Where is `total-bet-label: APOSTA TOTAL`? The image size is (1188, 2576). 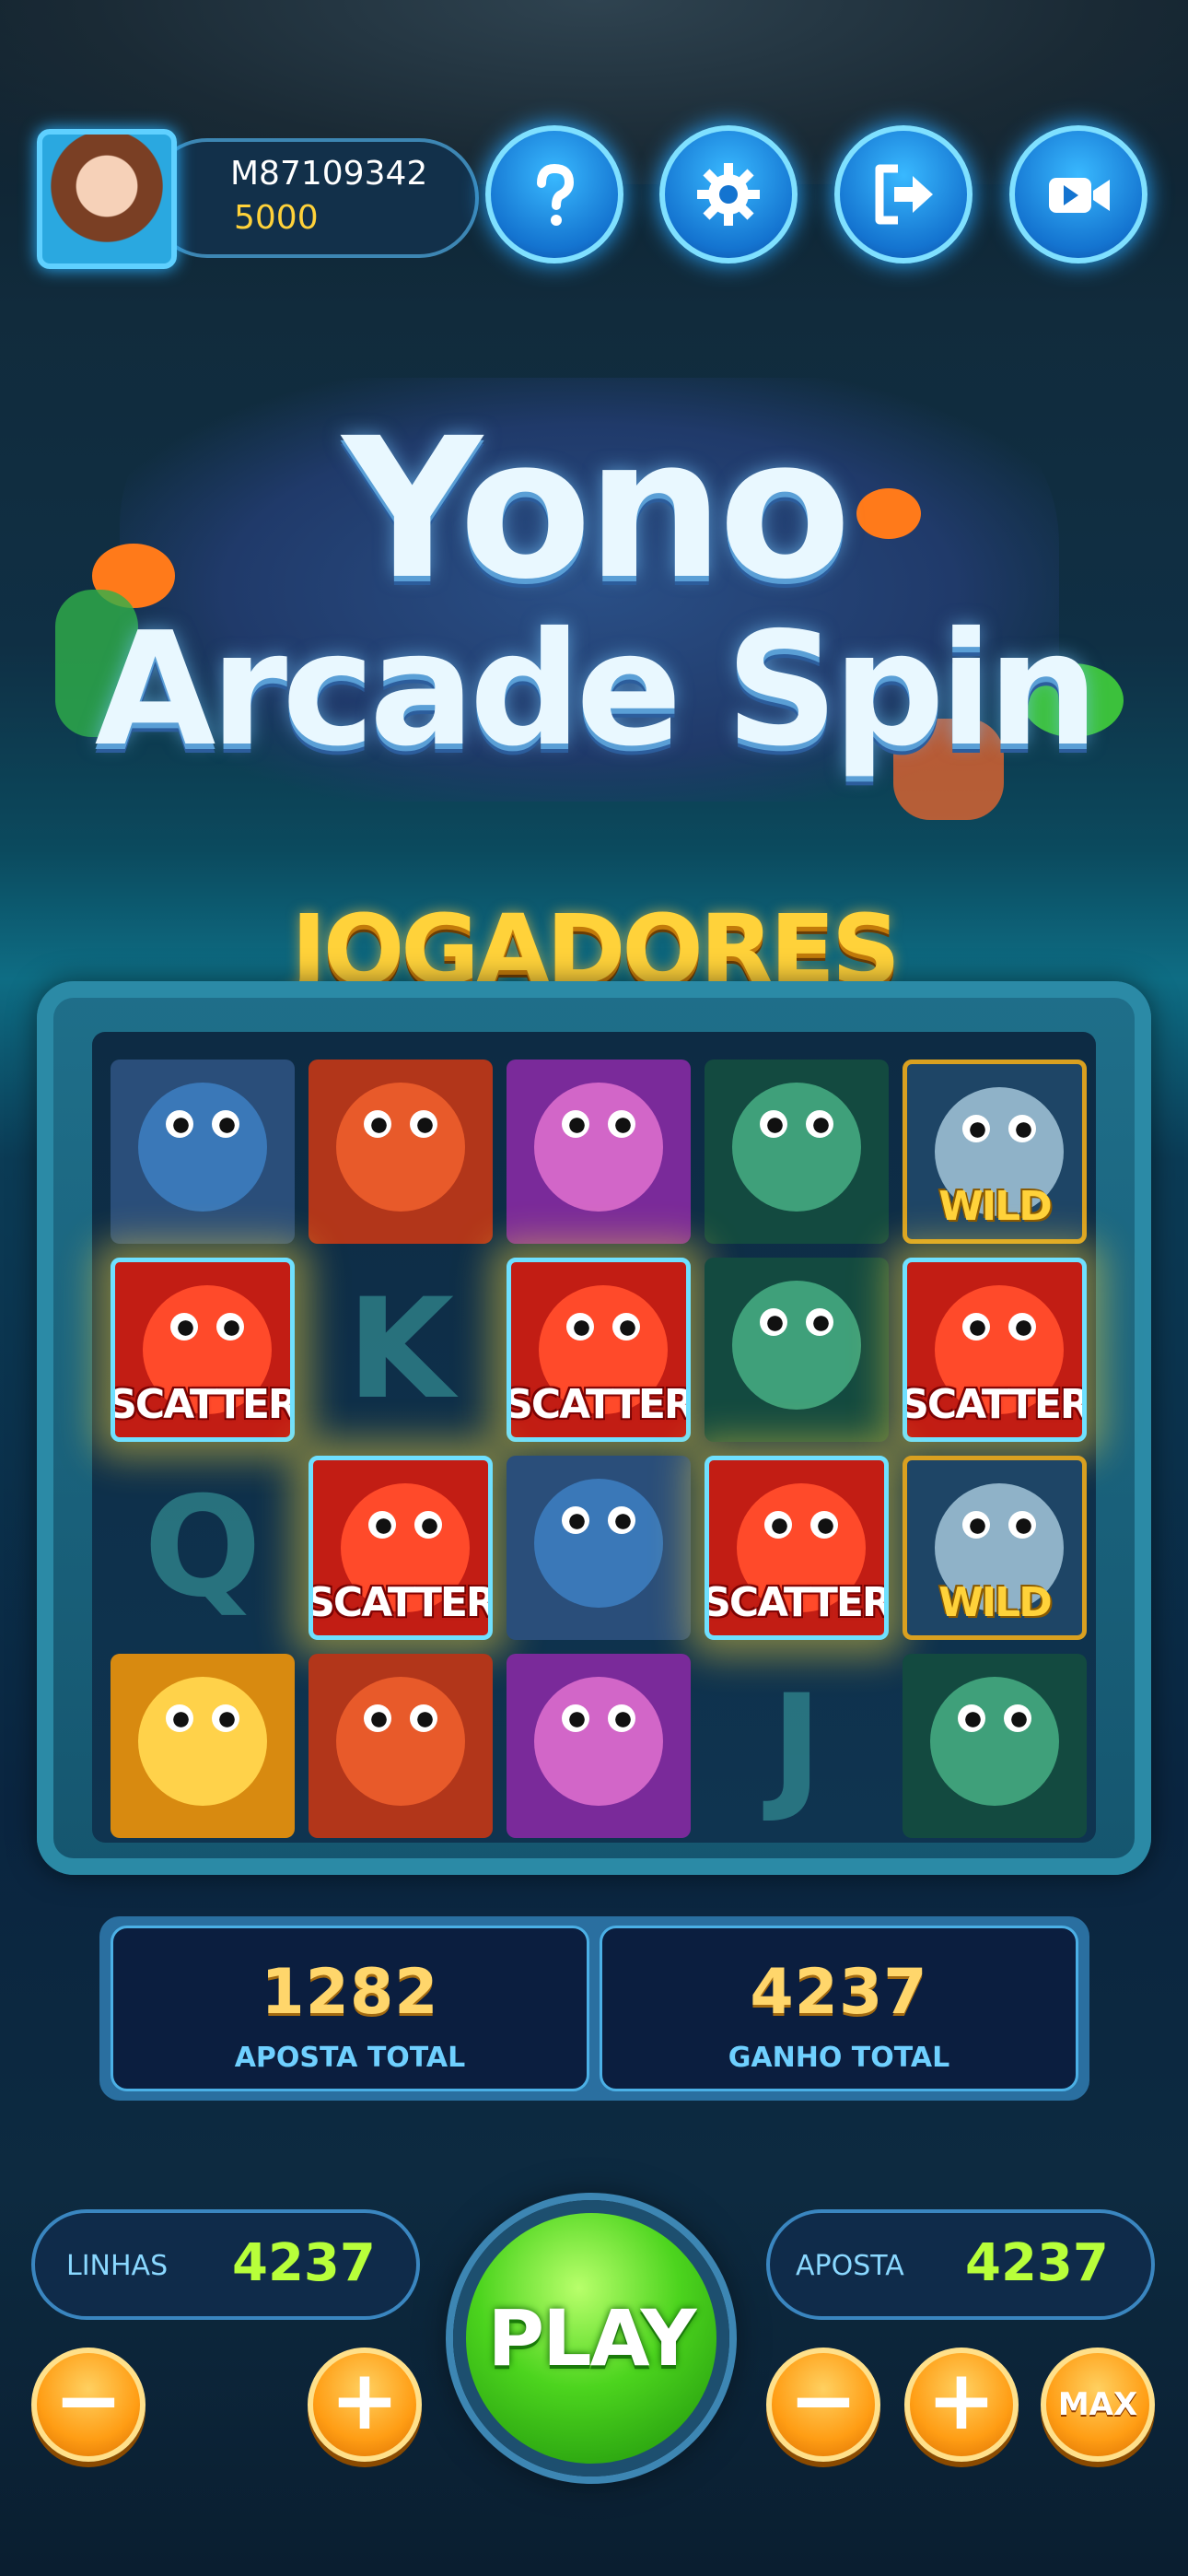
total-bet-label: APOSTA TOTAL is located at coordinates (350, 2058).